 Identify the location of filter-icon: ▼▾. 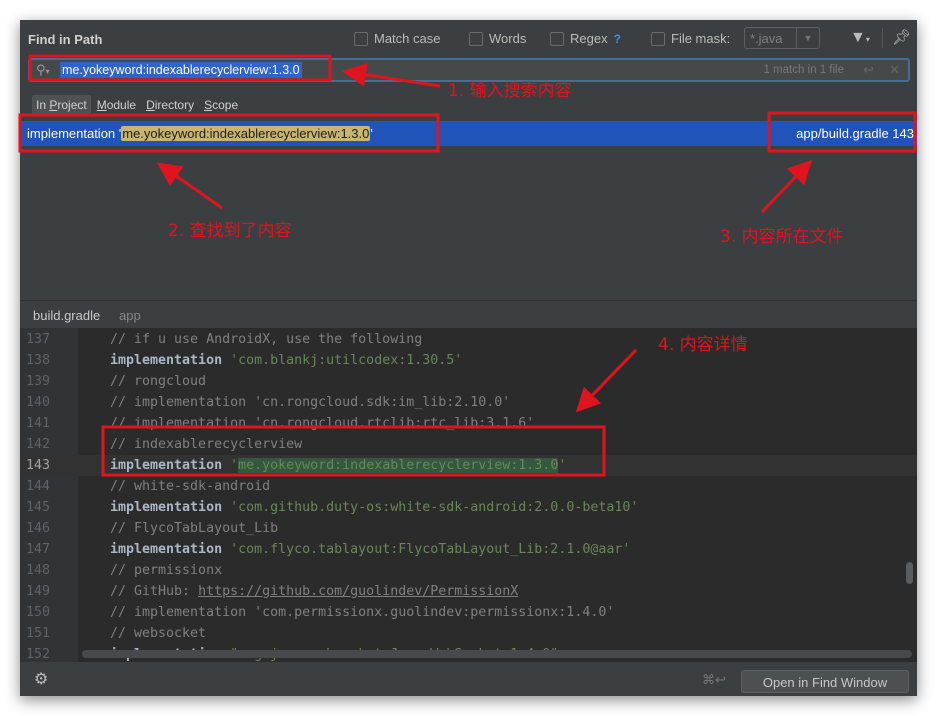
(860, 38).